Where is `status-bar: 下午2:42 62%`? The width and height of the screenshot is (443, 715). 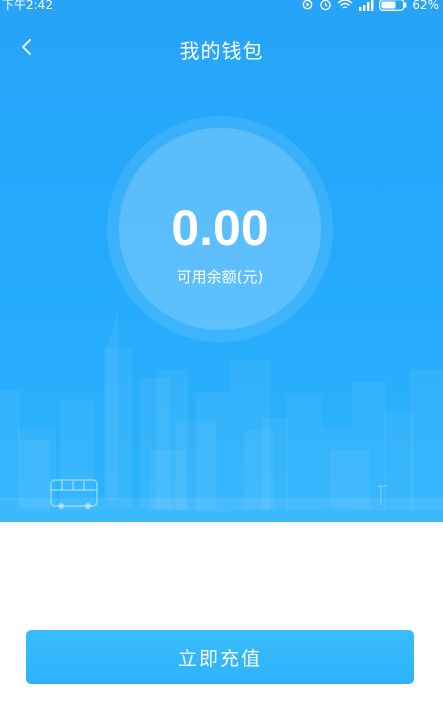 status-bar: 下午2:42 62% is located at coordinates (221, 7).